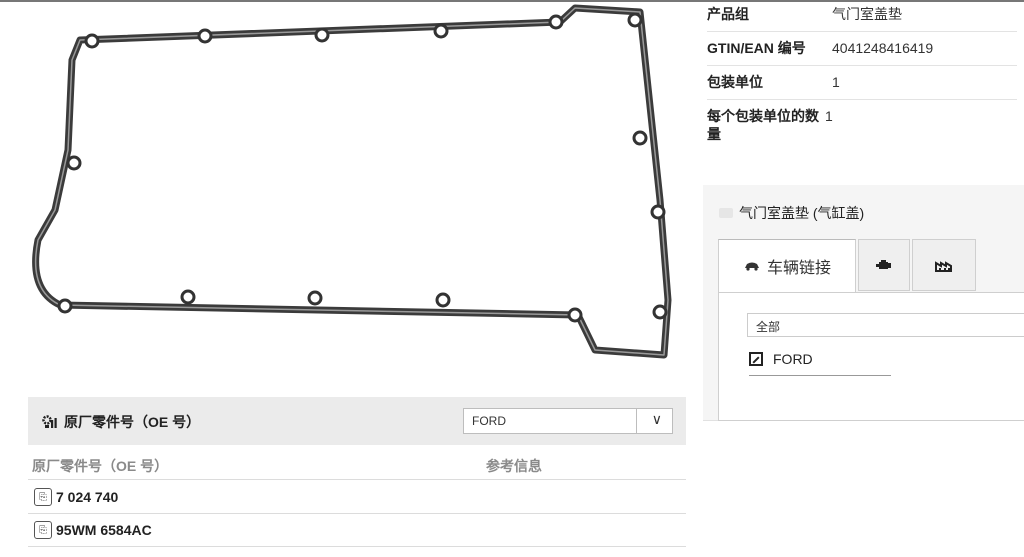 Image resolution: width=1024 pixels, height=557 pixels. I want to click on oe-column-headers: 原厂零件号（OE 号） 参考信息, so click(357, 463).